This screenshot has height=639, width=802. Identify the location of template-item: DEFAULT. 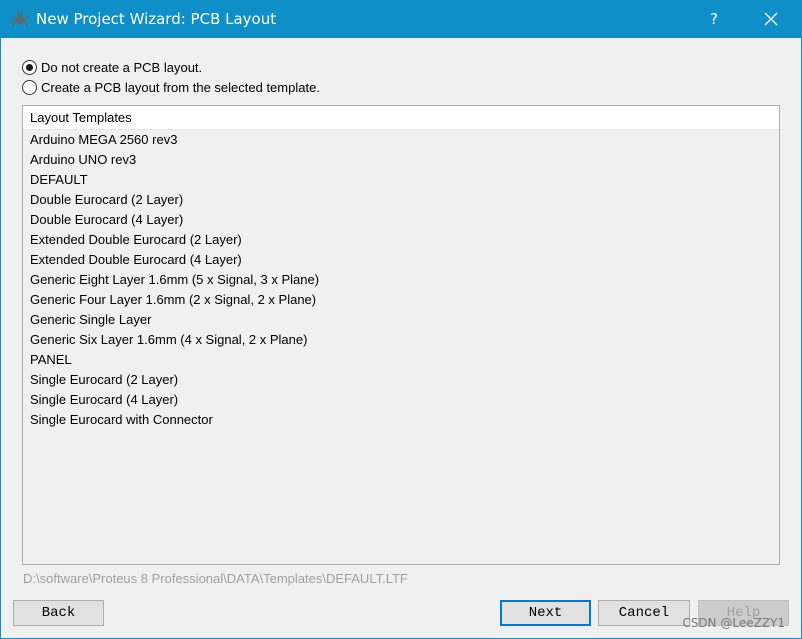
(401, 180).